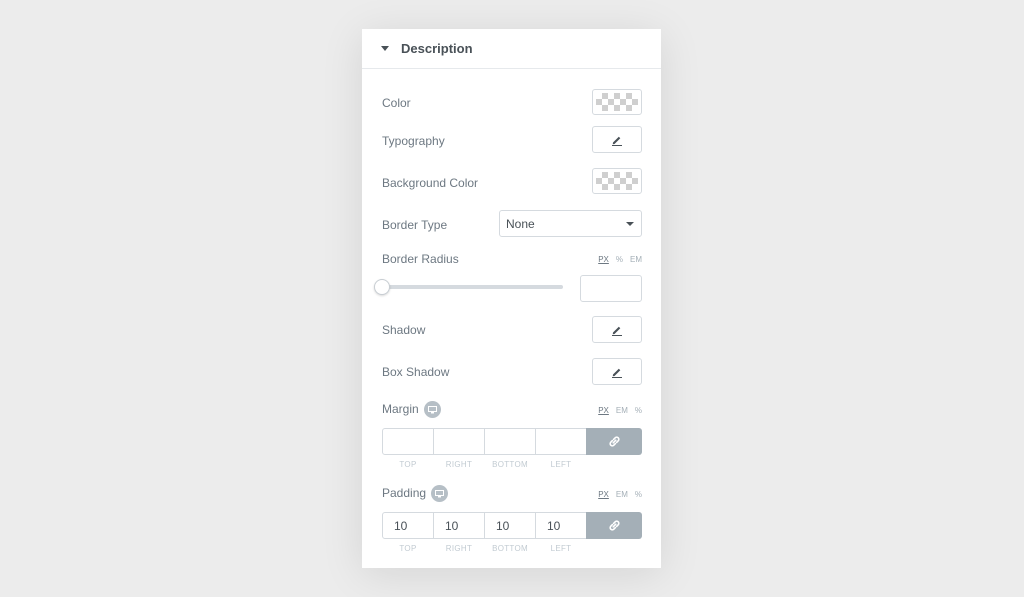  Describe the element at coordinates (437, 48) in the screenshot. I see `section-title: Description` at that location.